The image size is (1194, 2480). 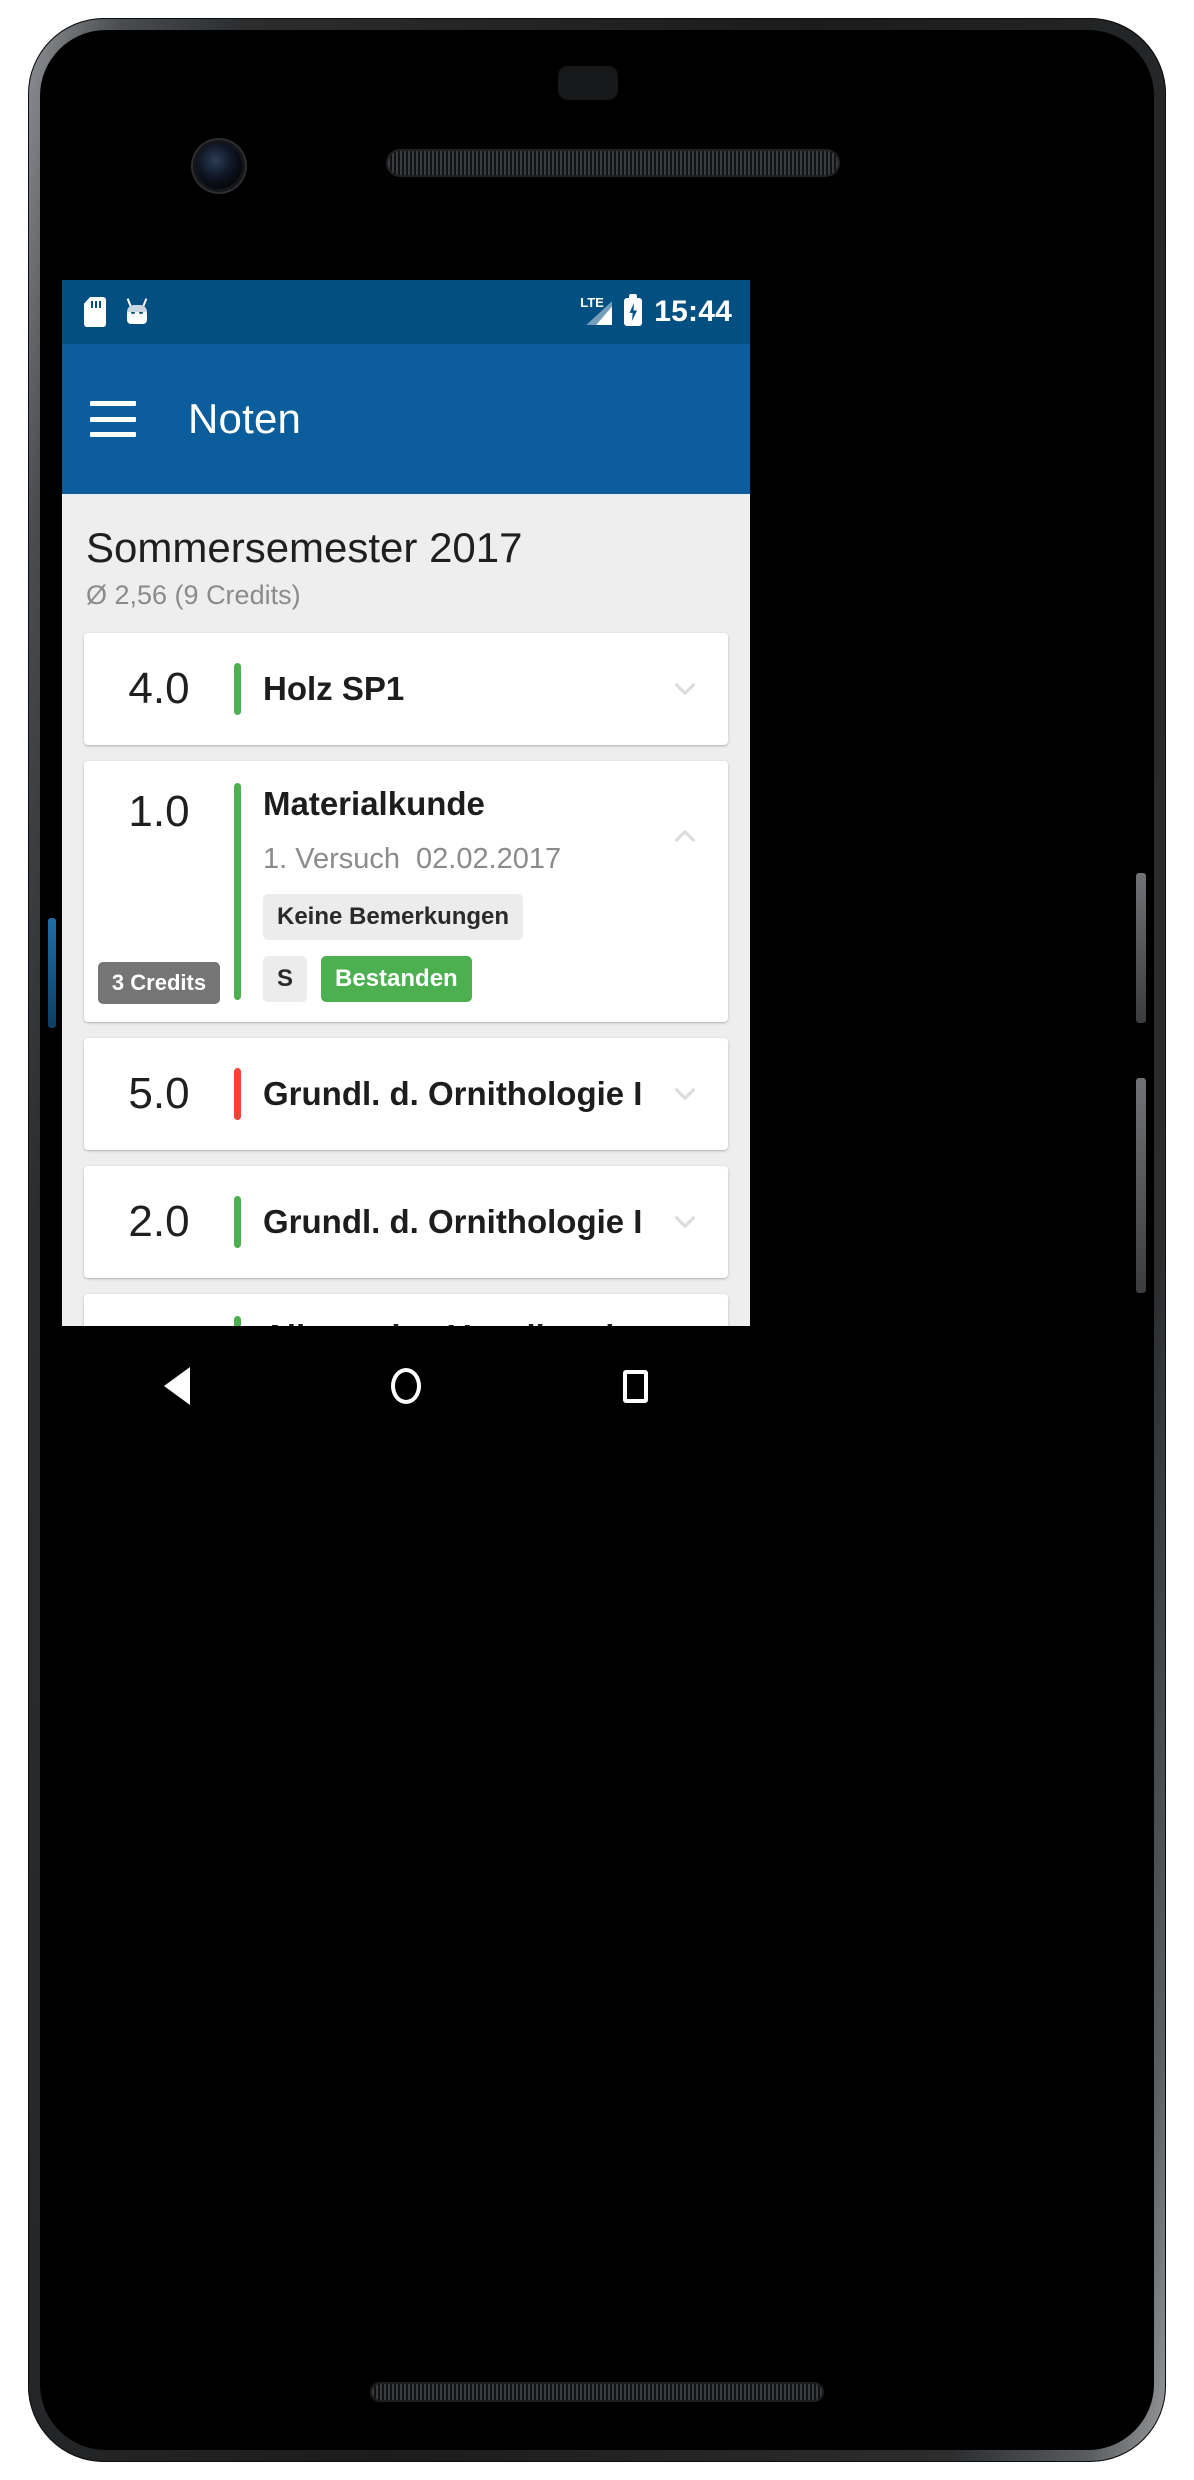 What do you see at coordinates (1141, 1185) in the screenshot?
I see `volume-button` at bounding box center [1141, 1185].